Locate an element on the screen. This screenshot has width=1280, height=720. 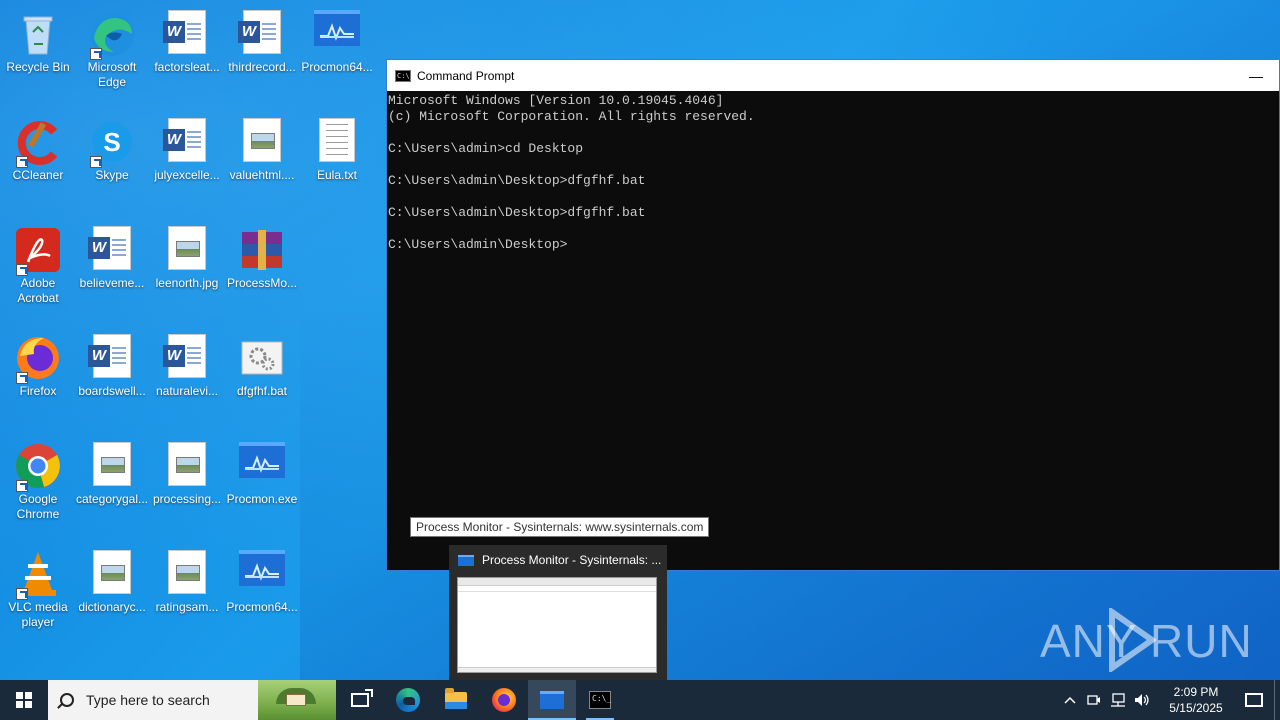
desktop-icon: Adobe Acrobat is located at coordinates (38, 270).